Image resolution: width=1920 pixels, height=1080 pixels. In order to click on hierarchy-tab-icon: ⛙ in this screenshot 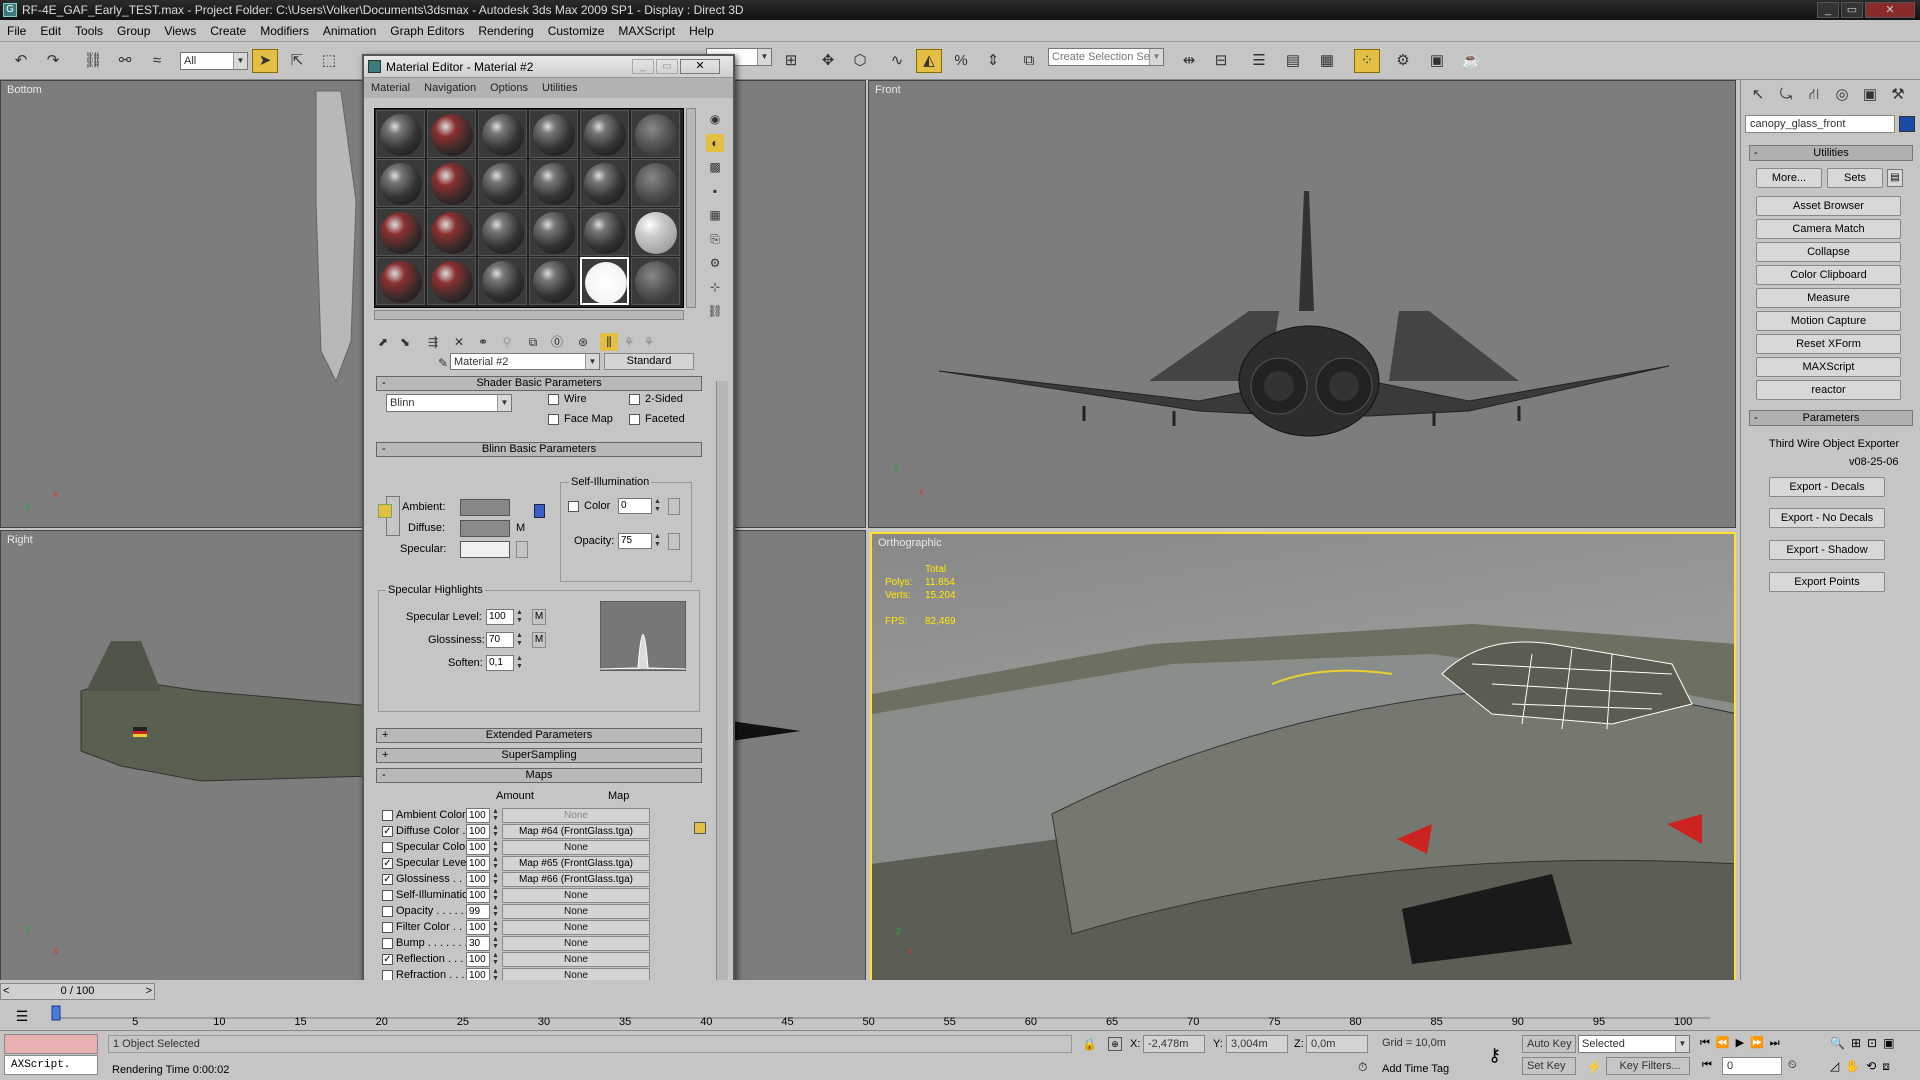, I will do `click(1814, 95)`.